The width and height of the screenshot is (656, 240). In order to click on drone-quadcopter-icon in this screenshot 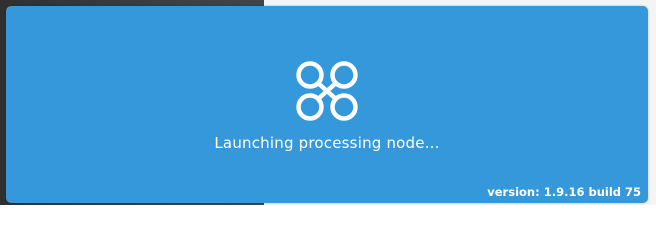, I will do `click(327, 91)`.